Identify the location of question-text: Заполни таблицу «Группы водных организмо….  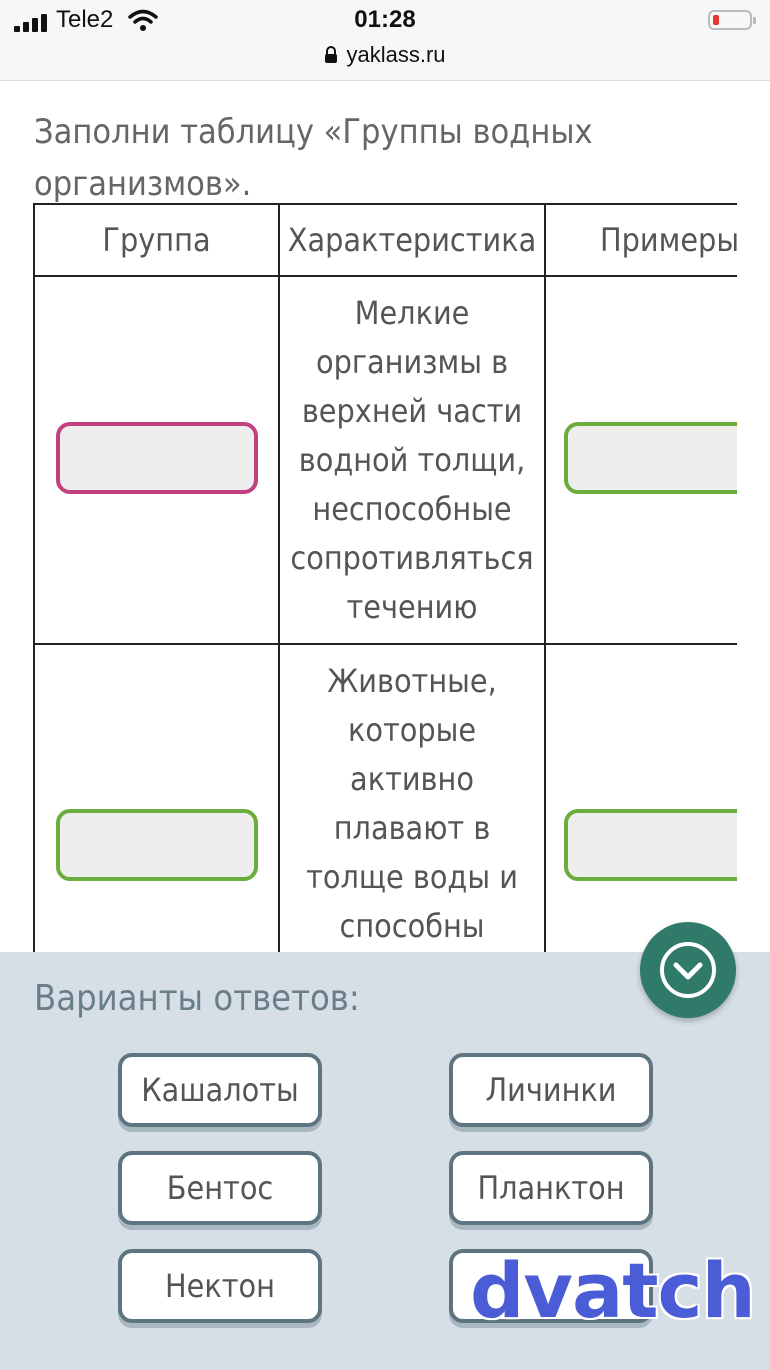
(313, 158).